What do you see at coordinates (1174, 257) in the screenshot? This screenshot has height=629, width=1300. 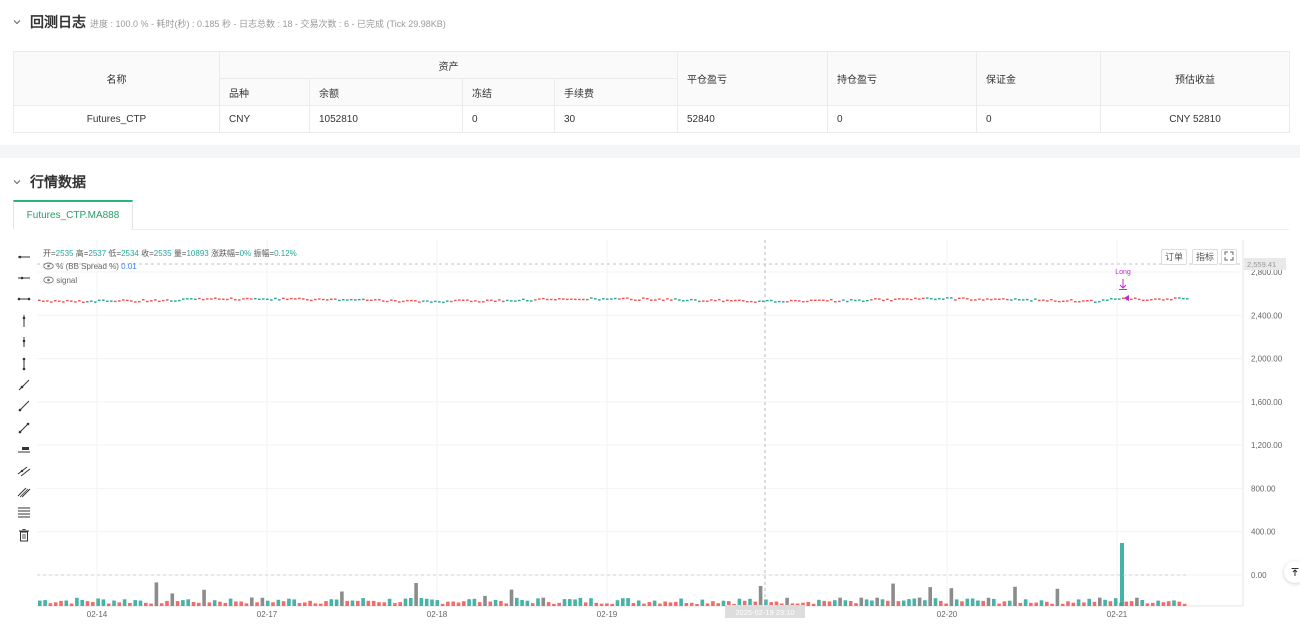 I see `order-button: 订单` at bounding box center [1174, 257].